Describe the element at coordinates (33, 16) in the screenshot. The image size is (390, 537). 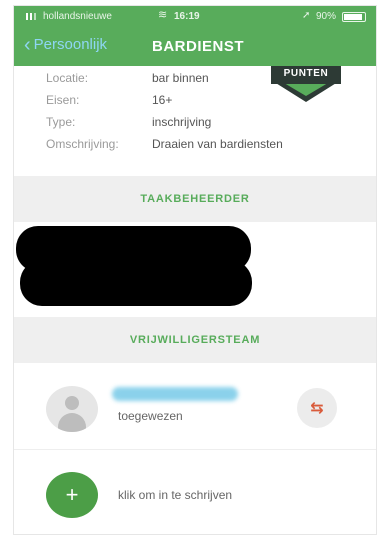
I see `signal-icon` at that location.